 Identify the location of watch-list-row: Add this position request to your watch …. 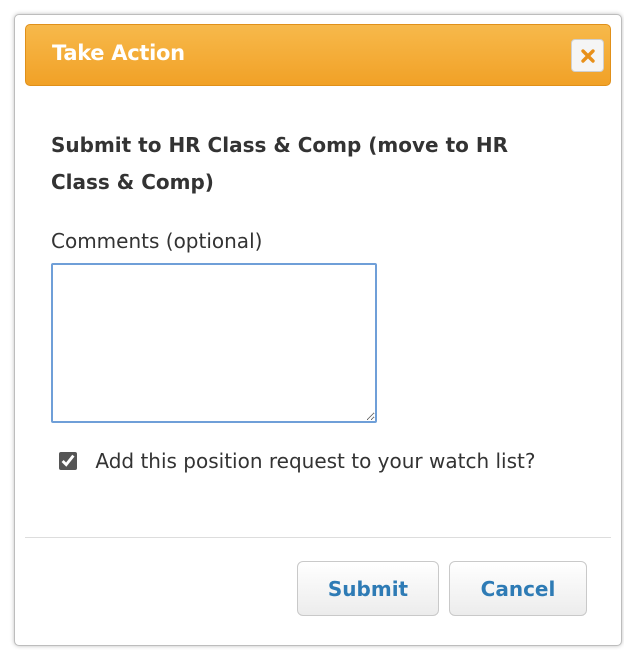
(311, 461).